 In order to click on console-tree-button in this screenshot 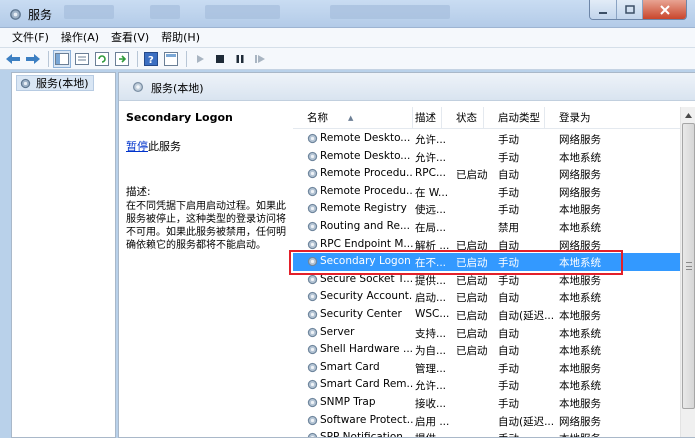, I will do `click(62, 58)`.